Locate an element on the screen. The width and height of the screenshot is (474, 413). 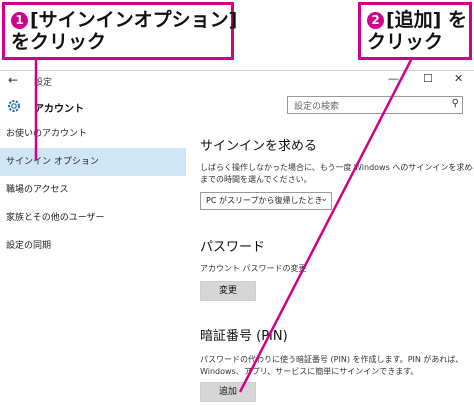
callout-1-line1: [サインインオプション] is located at coordinates (134, 20).